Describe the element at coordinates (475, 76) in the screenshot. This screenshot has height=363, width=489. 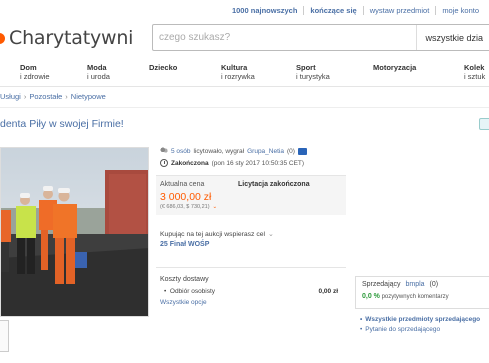
I see `nav-sublabel: i sztuk` at that location.